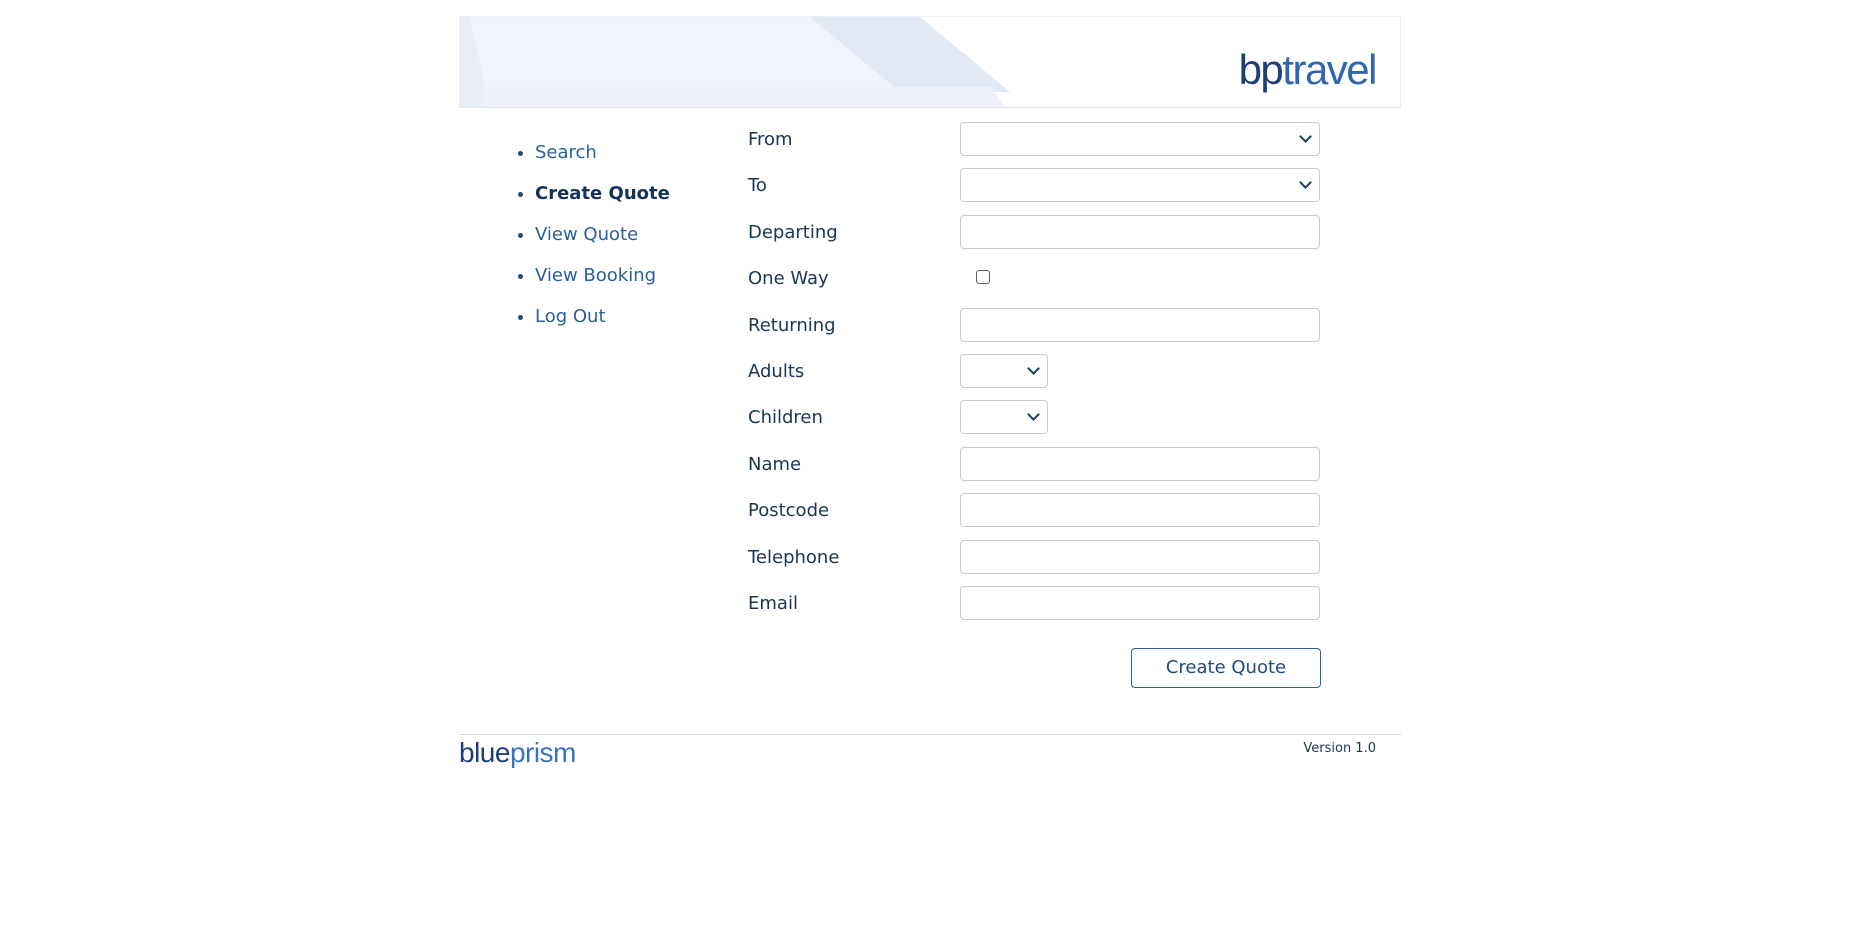 This screenshot has width=1852, height=932. I want to click on version-text: Version 1.0, so click(1339, 748).